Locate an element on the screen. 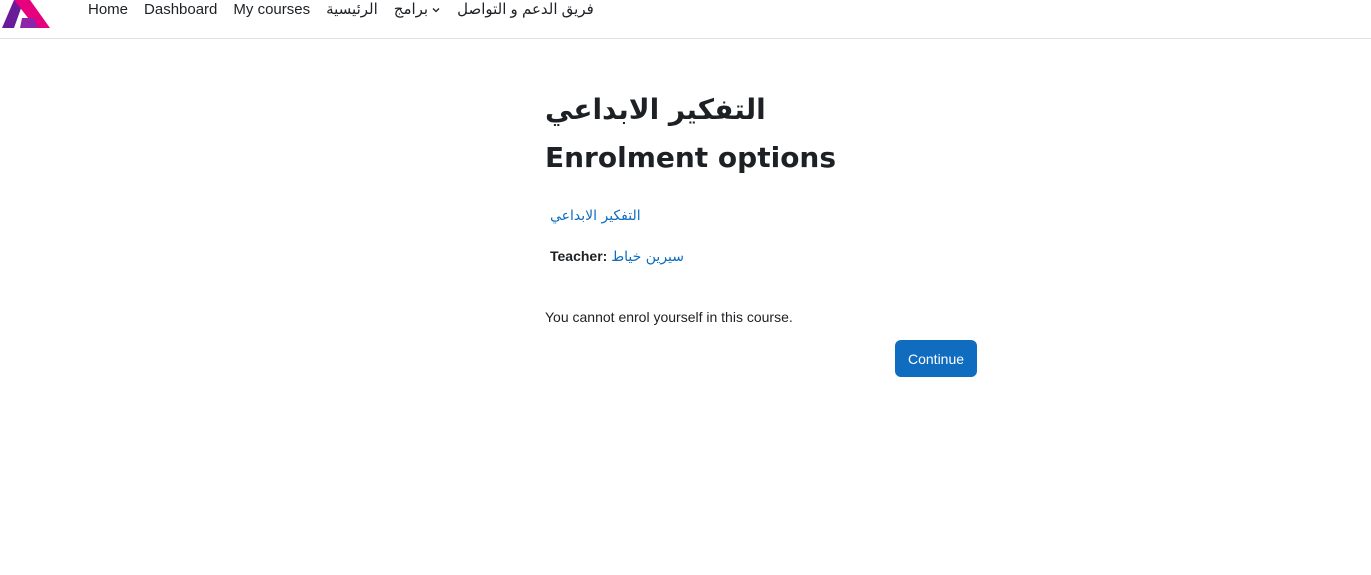 The width and height of the screenshot is (1371, 575). action-row: Continue is located at coordinates (936, 358).